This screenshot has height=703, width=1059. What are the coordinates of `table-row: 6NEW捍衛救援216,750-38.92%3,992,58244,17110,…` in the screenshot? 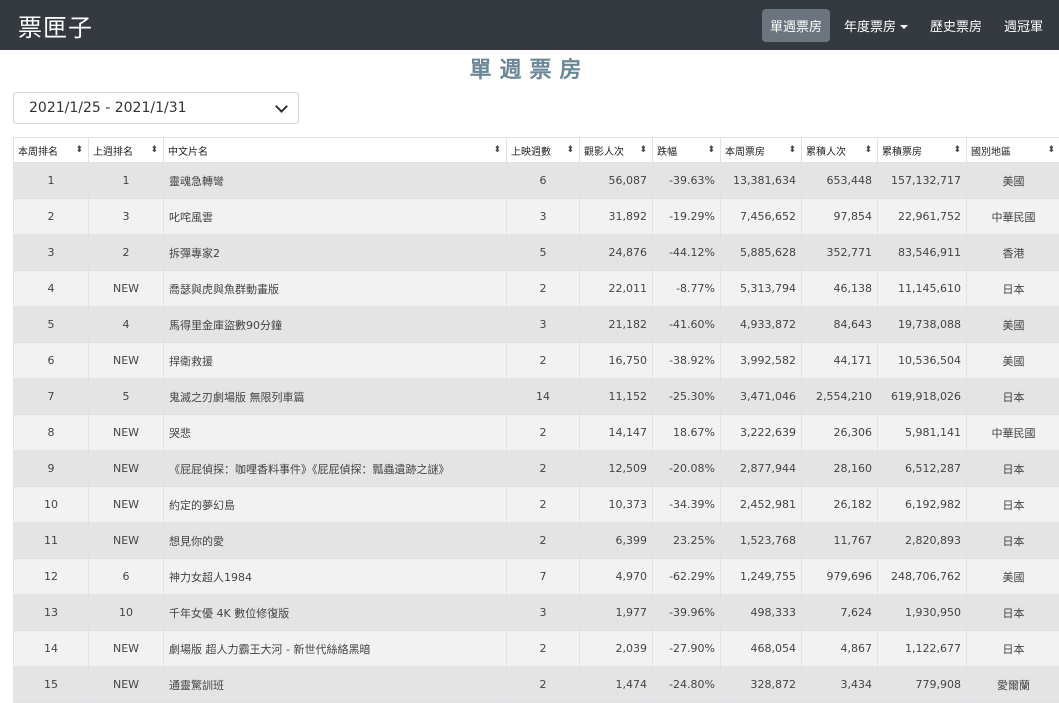 It's located at (536, 361).